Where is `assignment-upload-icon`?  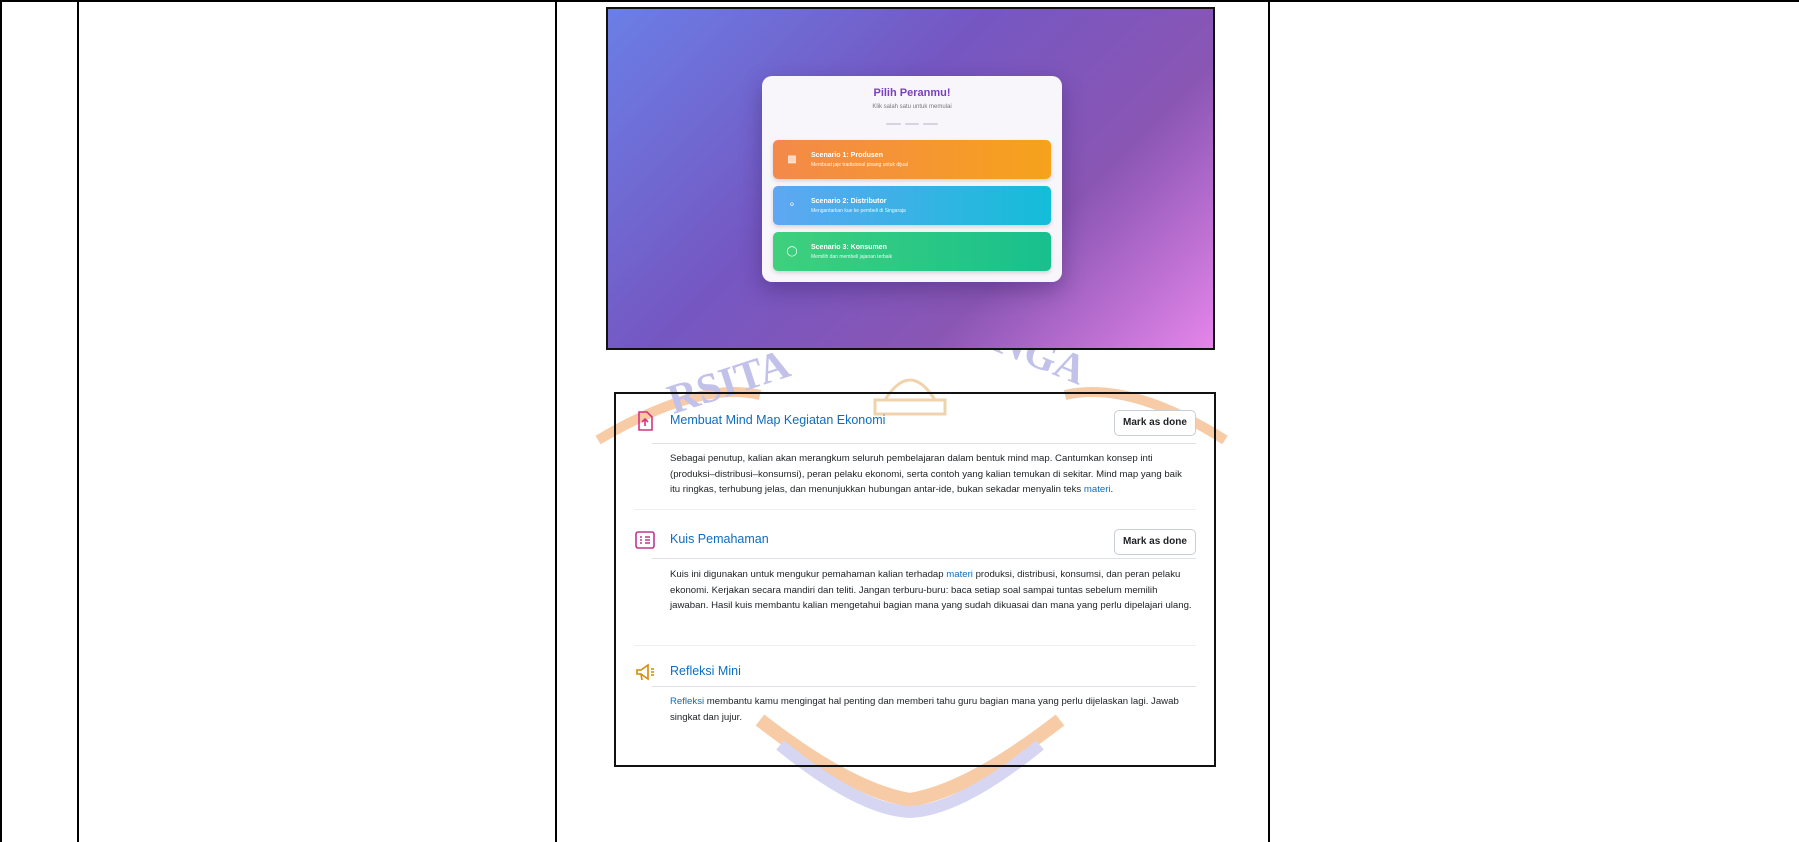
assignment-upload-icon is located at coordinates (645, 421).